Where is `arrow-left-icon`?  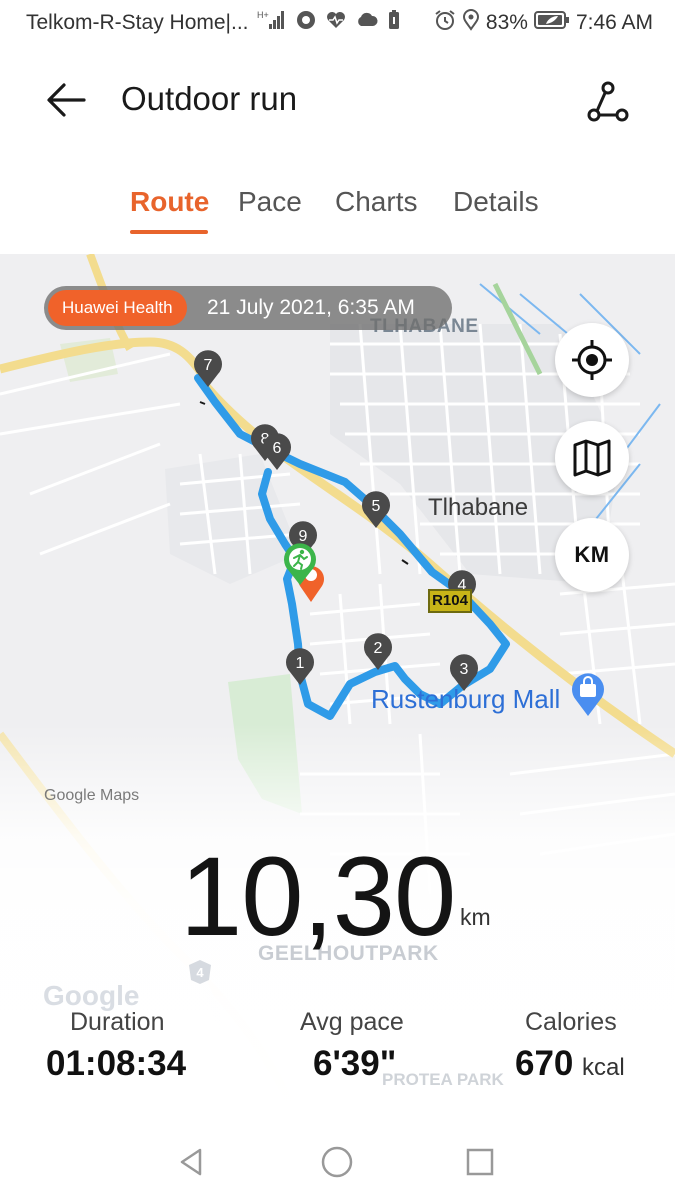
arrow-left-icon is located at coordinates (66, 100).